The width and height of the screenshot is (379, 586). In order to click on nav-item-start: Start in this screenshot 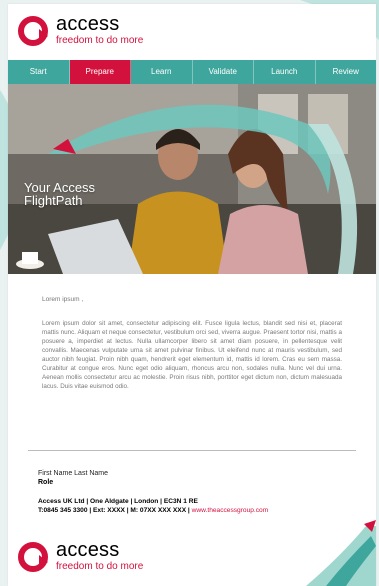, I will do `click(39, 72)`.